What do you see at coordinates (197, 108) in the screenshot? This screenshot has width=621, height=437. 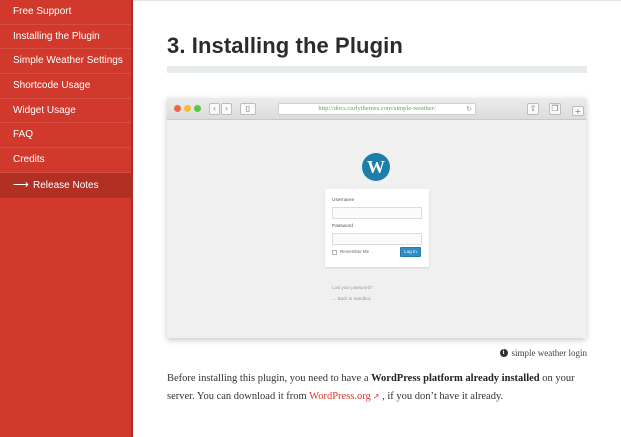 I see `maximize-dot-icon` at bounding box center [197, 108].